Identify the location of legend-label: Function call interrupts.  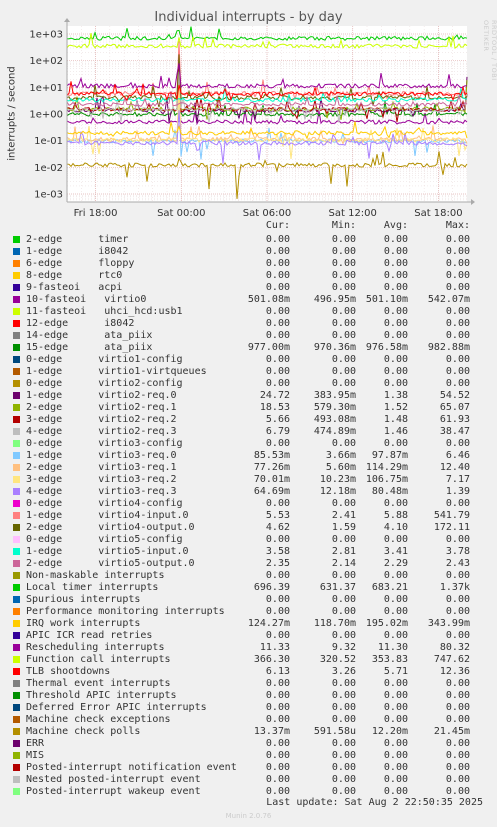
(98, 659).